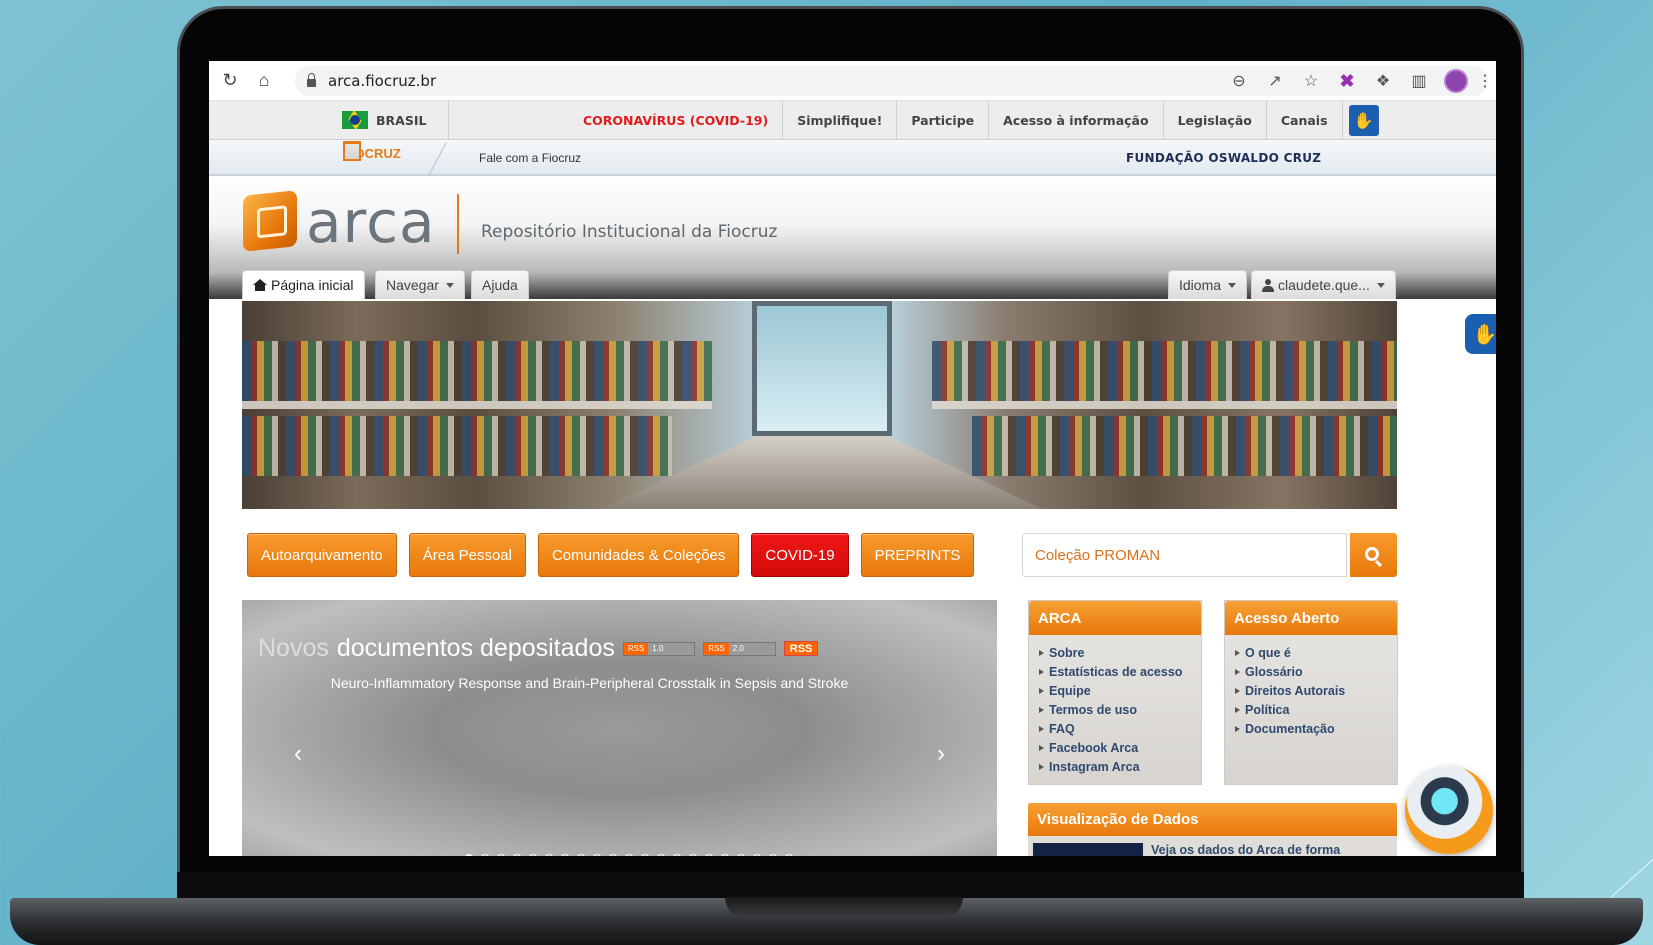  What do you see at coordinates (1383, 81) in the screenshot?
I see `puzzle-icon: ❖` at bounding box center [1383, 81].